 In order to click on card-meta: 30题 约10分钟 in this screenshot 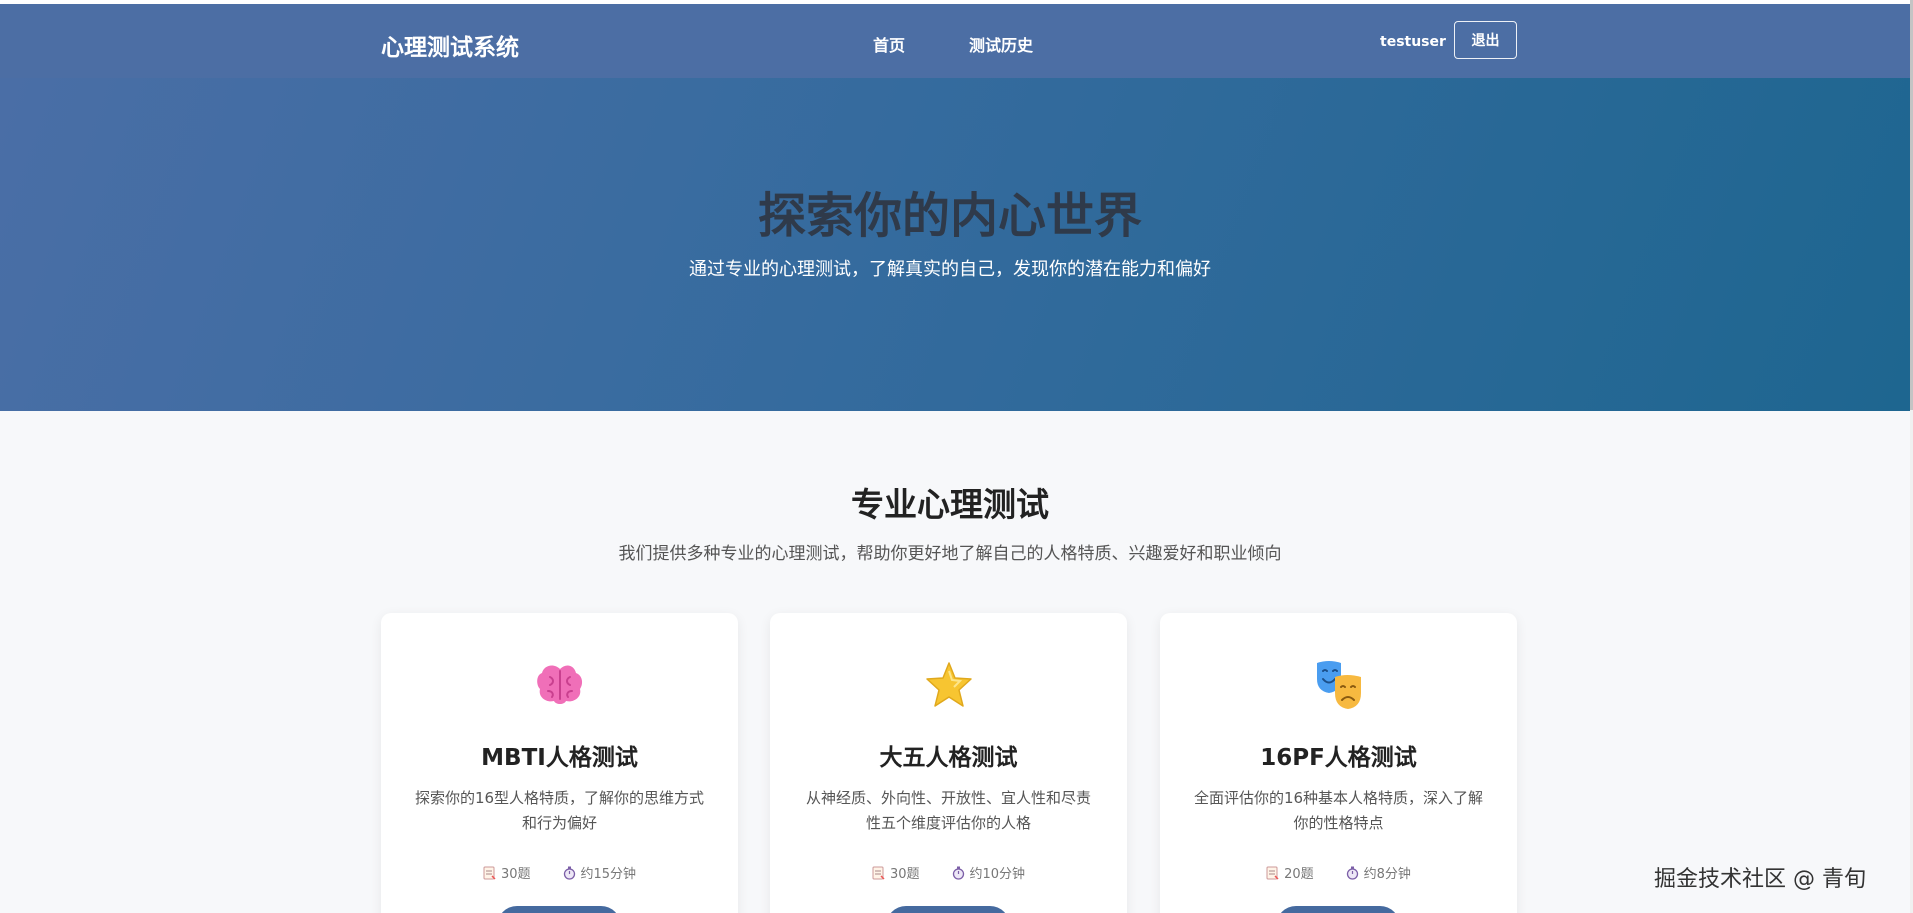, I will do `click(948, 872)`.